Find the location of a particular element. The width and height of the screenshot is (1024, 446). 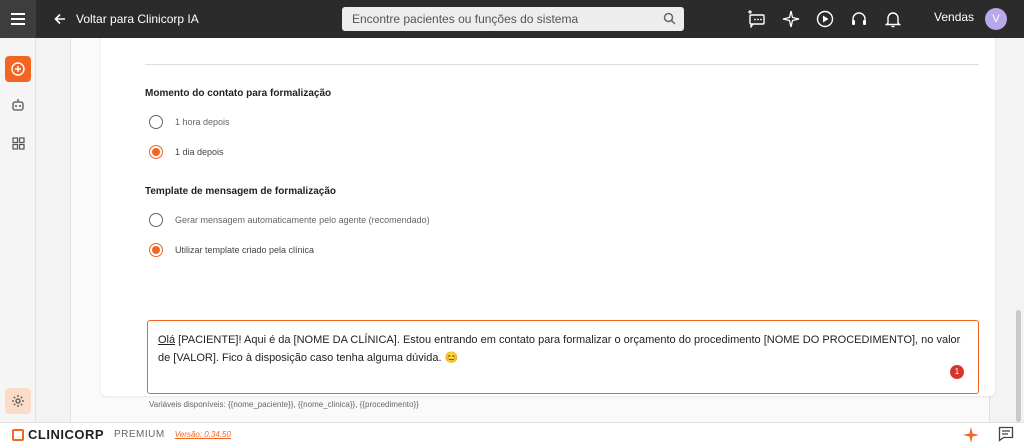

gear-icon is located at coordinates (18, 401).